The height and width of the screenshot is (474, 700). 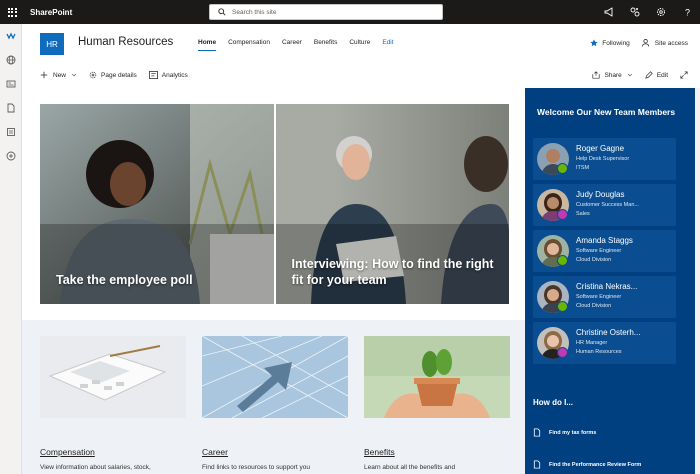 What do you see at coordinates (125, 42) in the screenshot?
I see `site-title: Human Resources` at bounding box center [125, 42].